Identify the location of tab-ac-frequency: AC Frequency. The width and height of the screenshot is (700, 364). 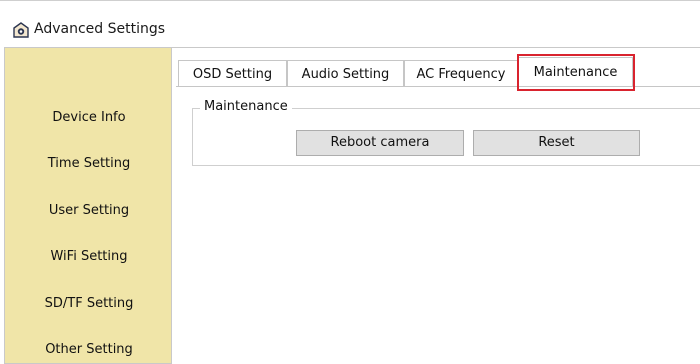
(461, 73).